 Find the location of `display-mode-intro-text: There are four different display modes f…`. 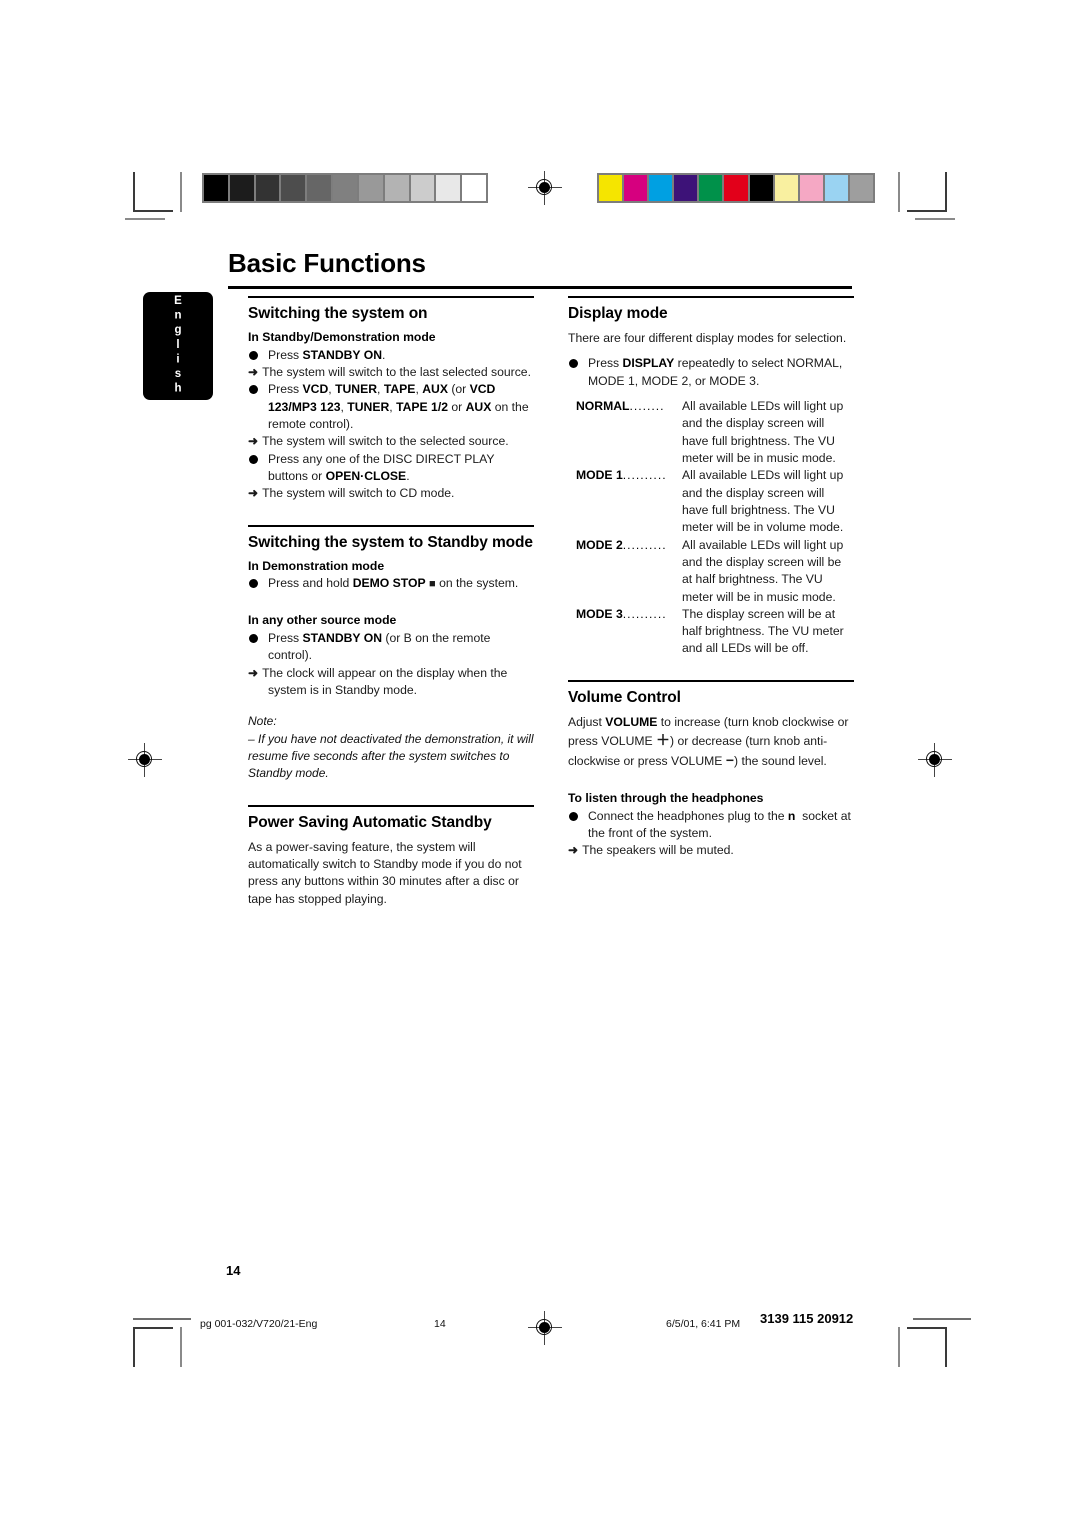

display-mode-intro-text: There are four different display modes f… is located at coordinates (707, 337).